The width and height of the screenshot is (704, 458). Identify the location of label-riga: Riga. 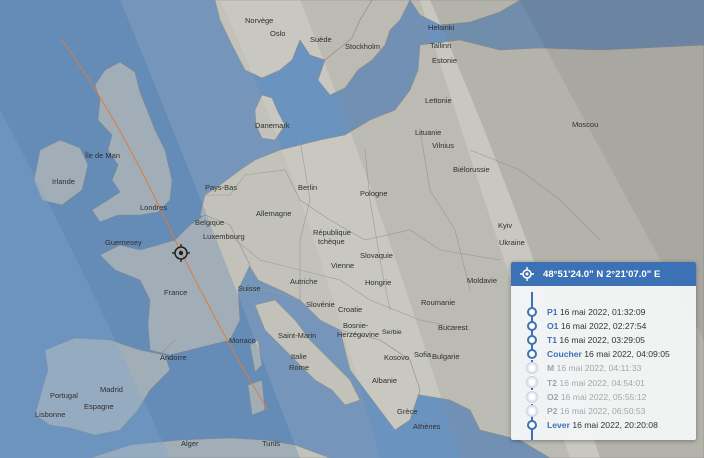
(420, 112).